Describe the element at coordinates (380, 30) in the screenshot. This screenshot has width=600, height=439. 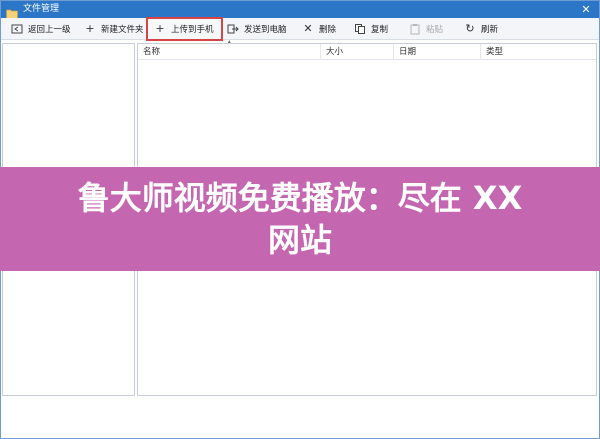
I see `copy-label: 复制` at that location.